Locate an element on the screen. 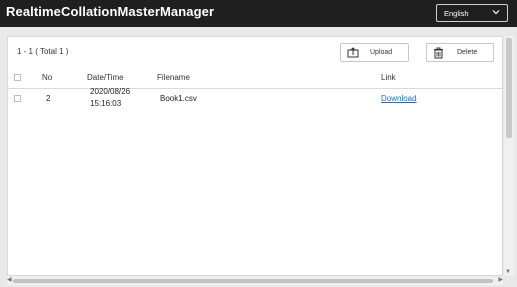  scroll-left-arrow-icon: ◀ is located at coordinates (9, 279).